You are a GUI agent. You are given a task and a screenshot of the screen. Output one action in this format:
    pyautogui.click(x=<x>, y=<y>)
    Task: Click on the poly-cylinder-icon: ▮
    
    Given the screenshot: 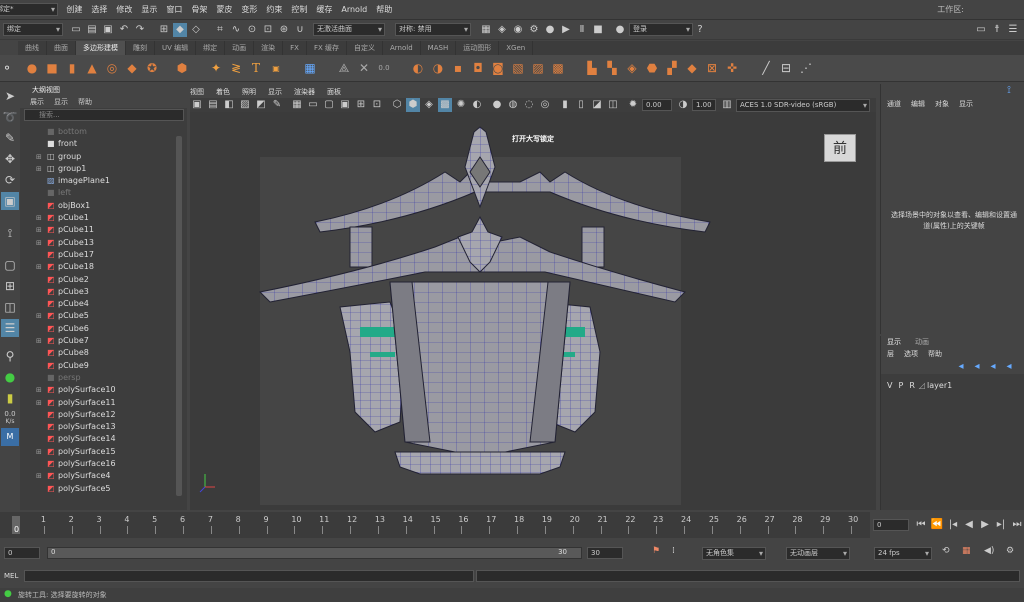 What is the action you would take?
    pyautogui.click(x=72, y=68)
    